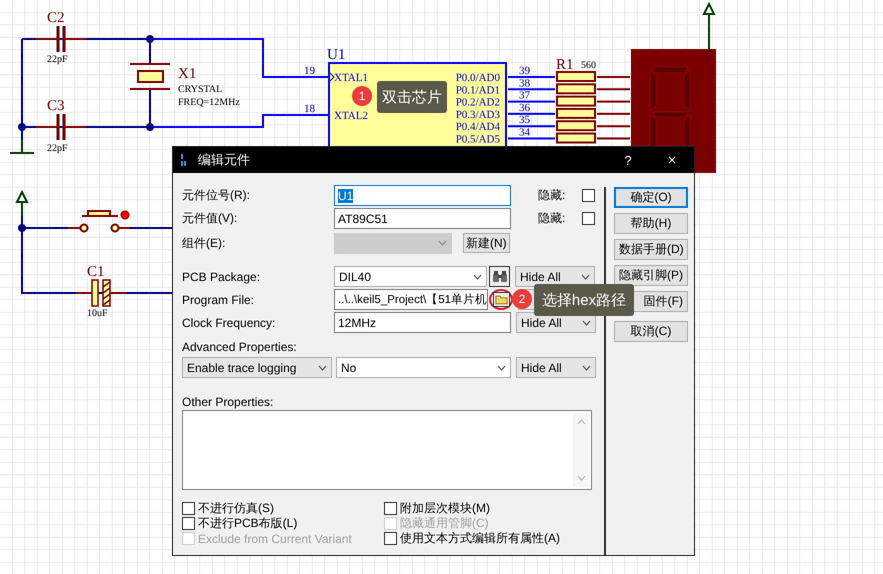 The width and height of the screenshot is (883, 574). Describe the element at coordinates (422, 195) in the screenshot. I see `text-field: U1` at that location.